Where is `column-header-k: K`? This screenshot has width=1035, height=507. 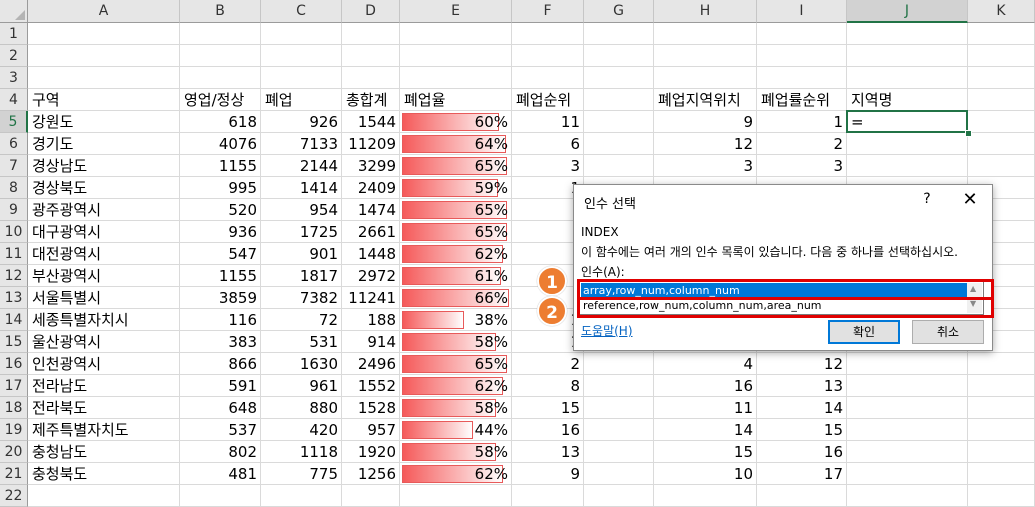
column-header-k: K is located at coordinates (1001, 11).